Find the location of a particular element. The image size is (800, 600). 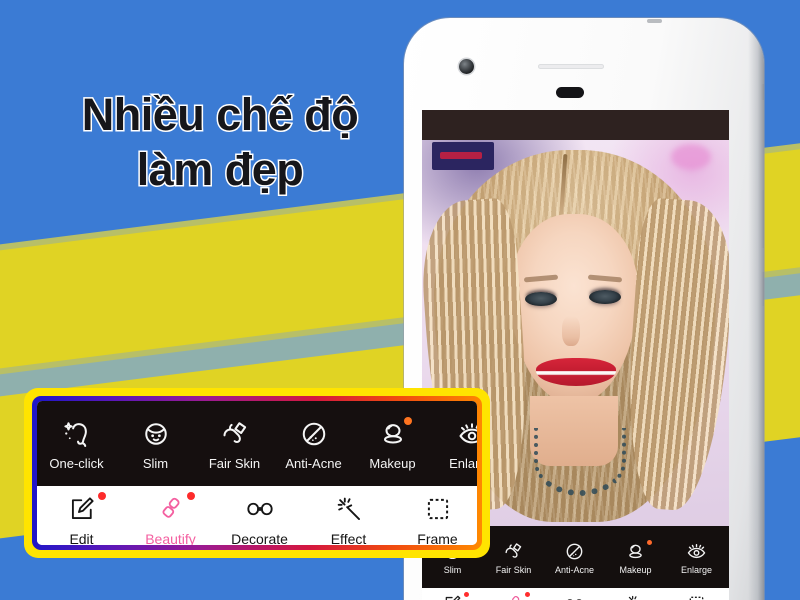

main-tool-label: Beautify is located at coordinates (170, 538).